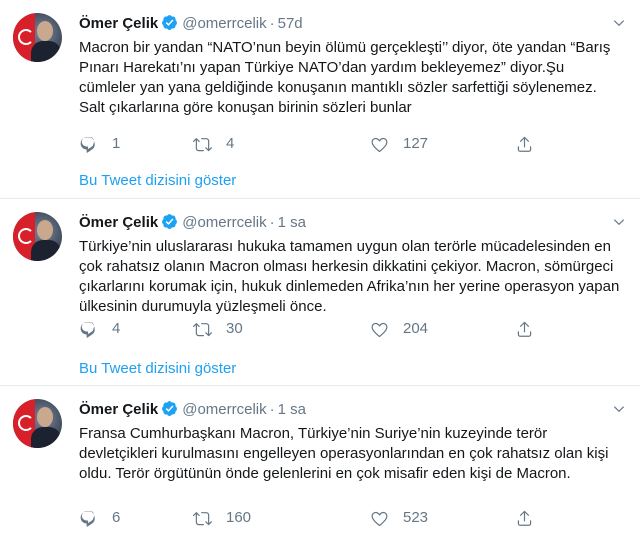 Image resolution: width=640 pixels, height=539 pixels. I want to click on reply-count: 4, so click(116, 328).